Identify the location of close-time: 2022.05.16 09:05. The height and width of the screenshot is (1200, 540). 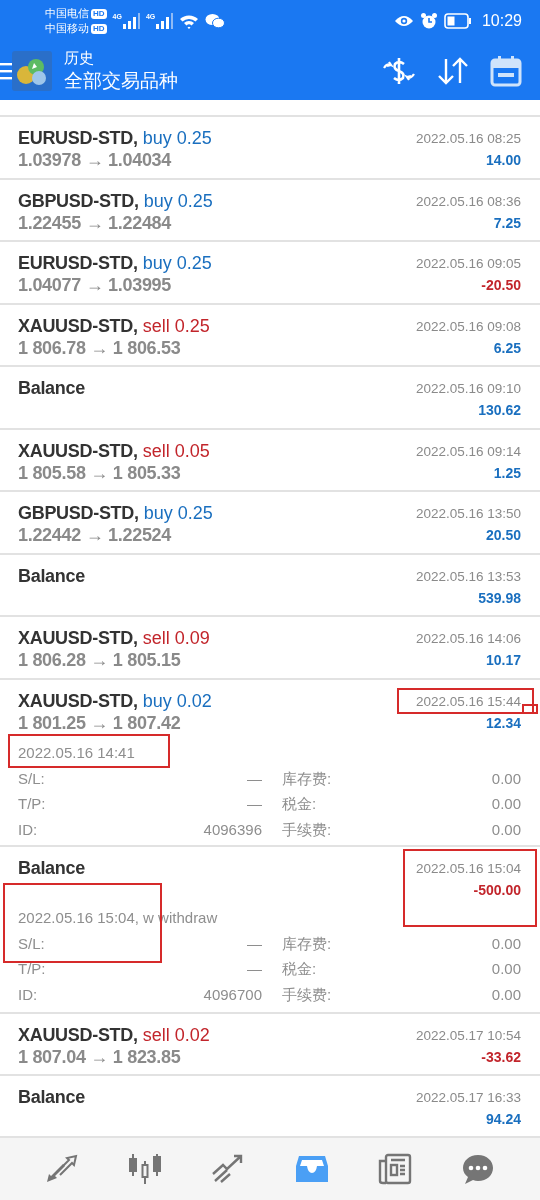
(468, 264).